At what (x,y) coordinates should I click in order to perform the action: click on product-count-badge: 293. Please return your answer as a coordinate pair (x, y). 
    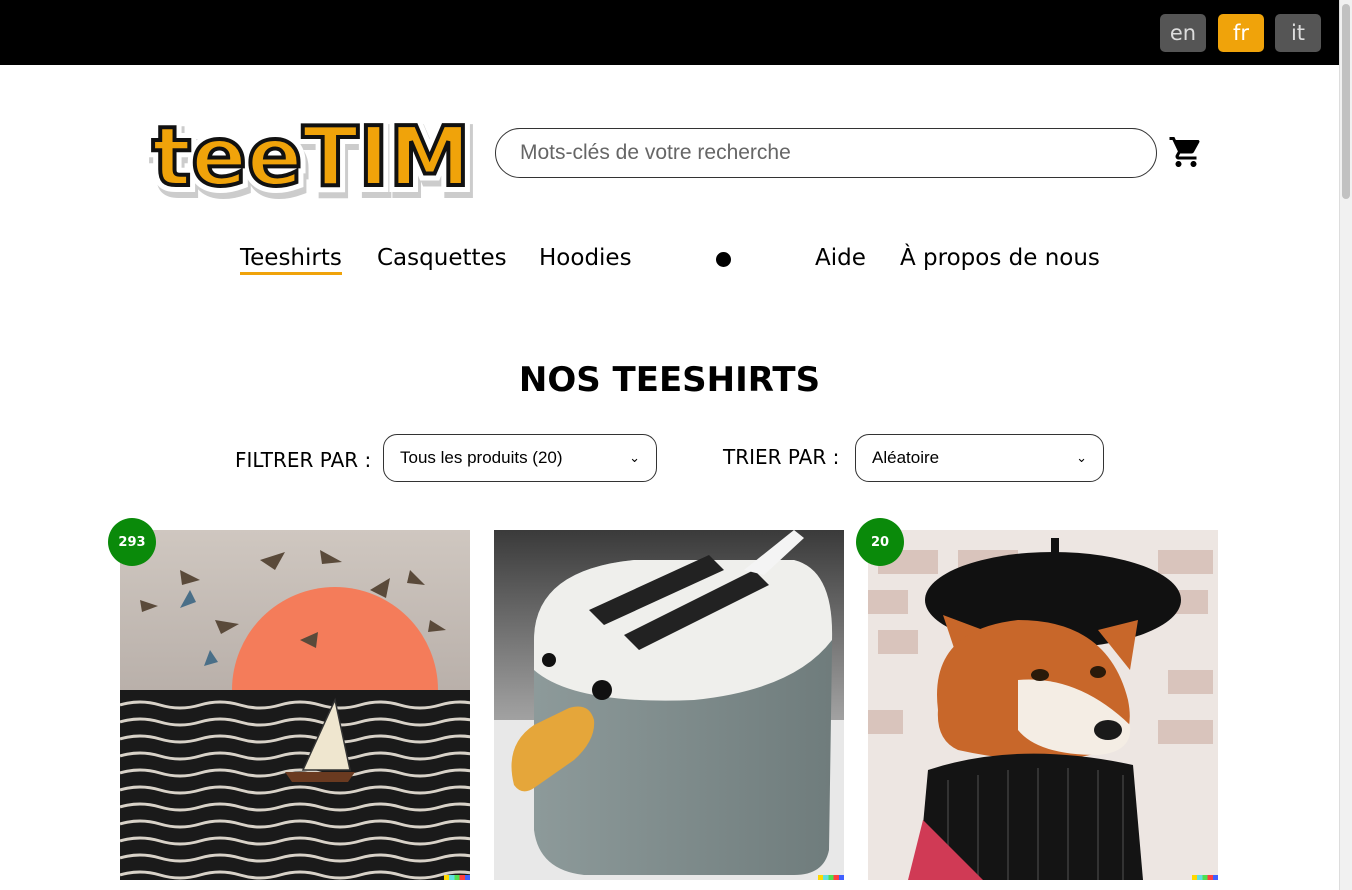
    Looking at the image, I should click on (132, 542).